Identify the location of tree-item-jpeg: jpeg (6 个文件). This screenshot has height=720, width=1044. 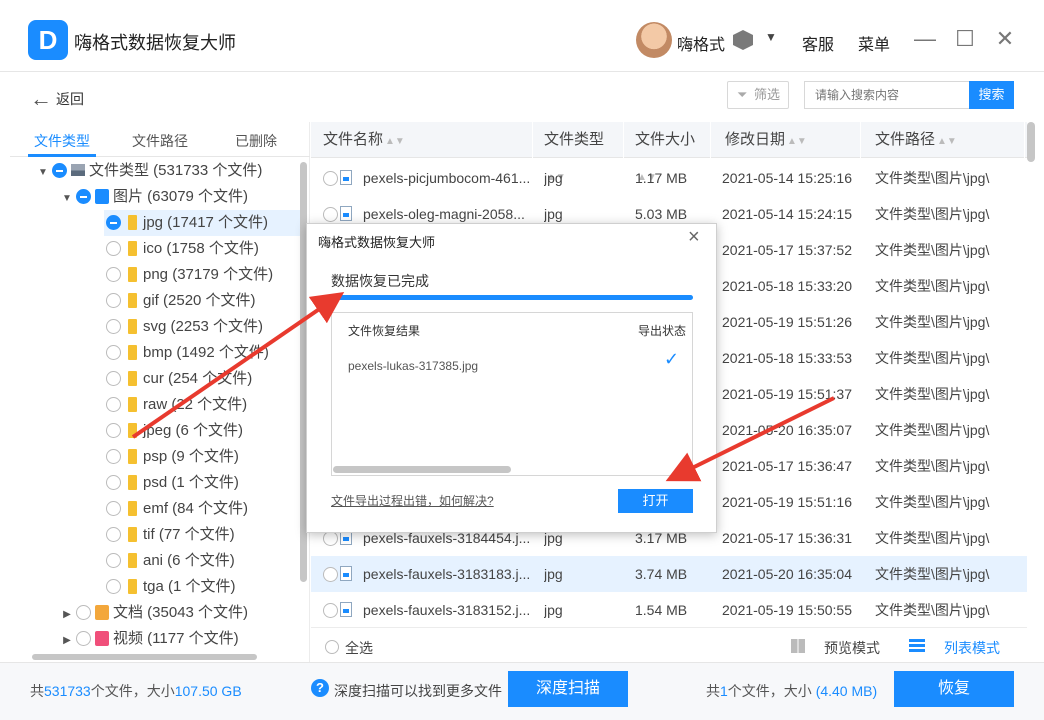
(173, 431).